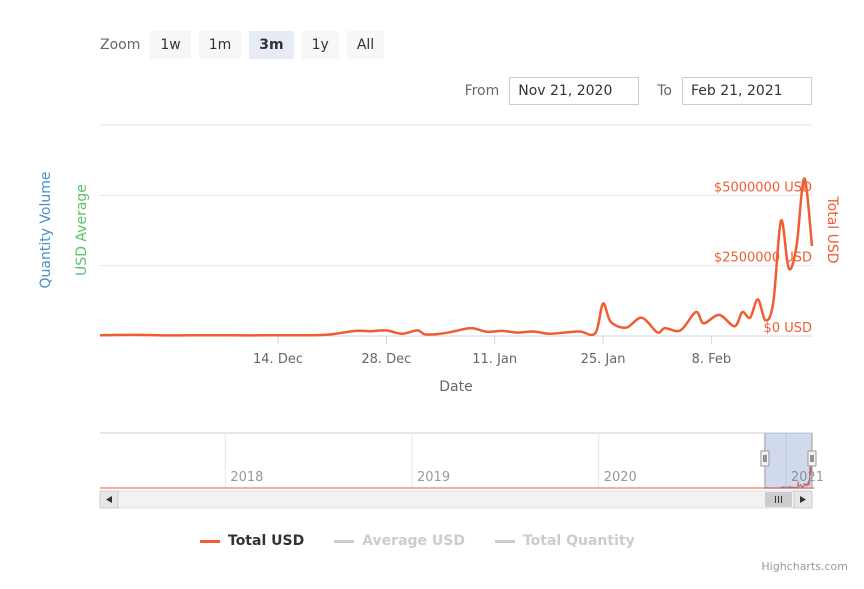  Describe the element at coordinates (386, 359) in the screenshot. I see `x-tick-label: 28. Dec` at that location.